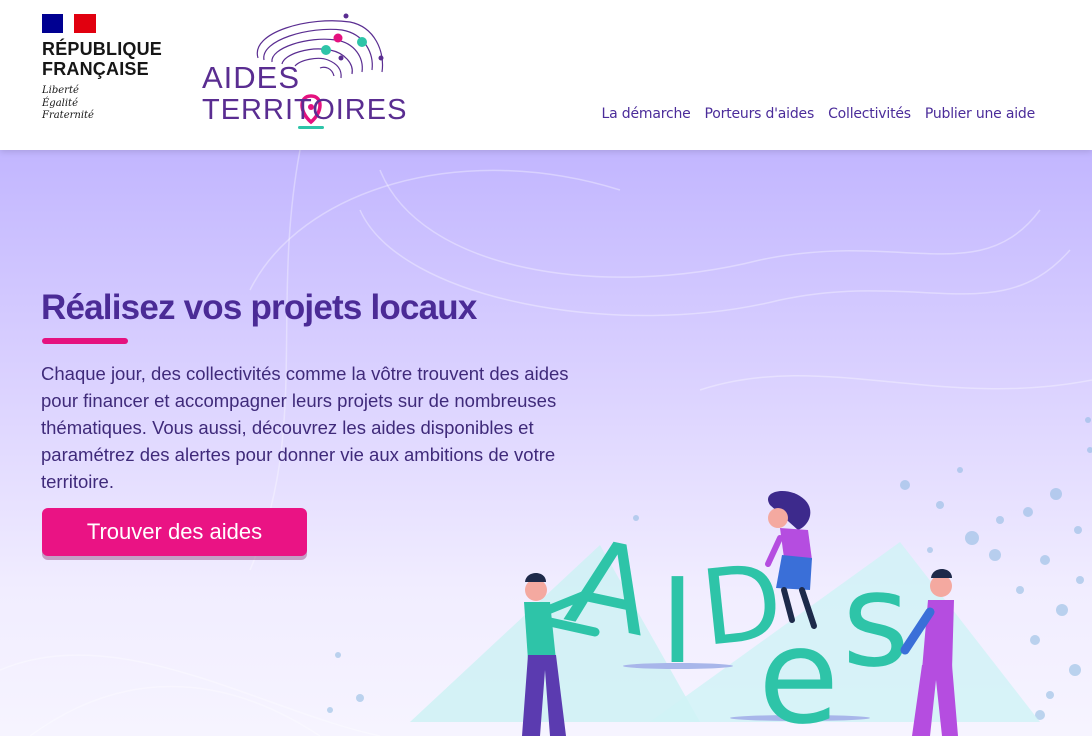 The image size is (1092, 736). I want to click on nav-collectivites: Collectivités, so click(869, 114).